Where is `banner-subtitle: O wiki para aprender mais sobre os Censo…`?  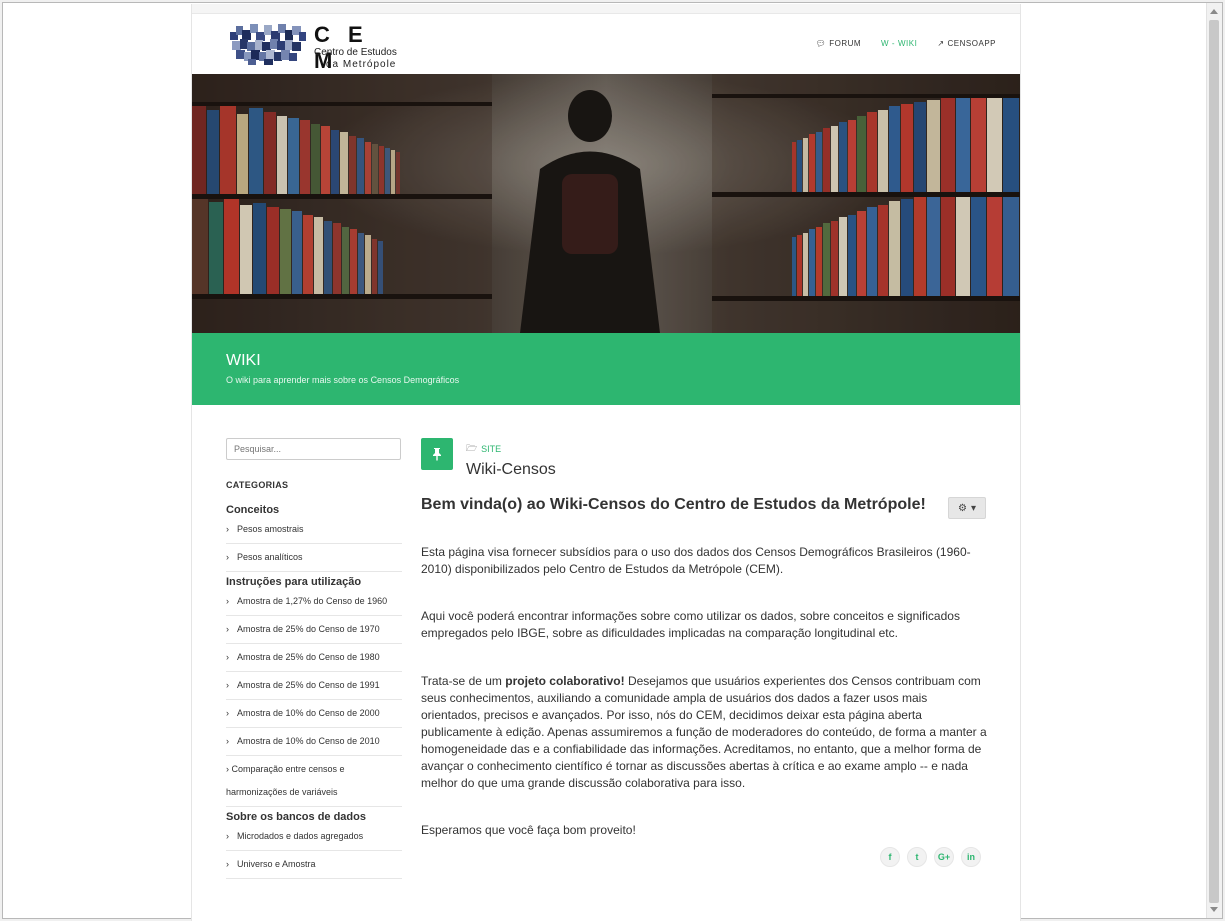
banner-subtitle: O wiki para aprender mais sobre os Censo… is located at coordinates (343, 380).